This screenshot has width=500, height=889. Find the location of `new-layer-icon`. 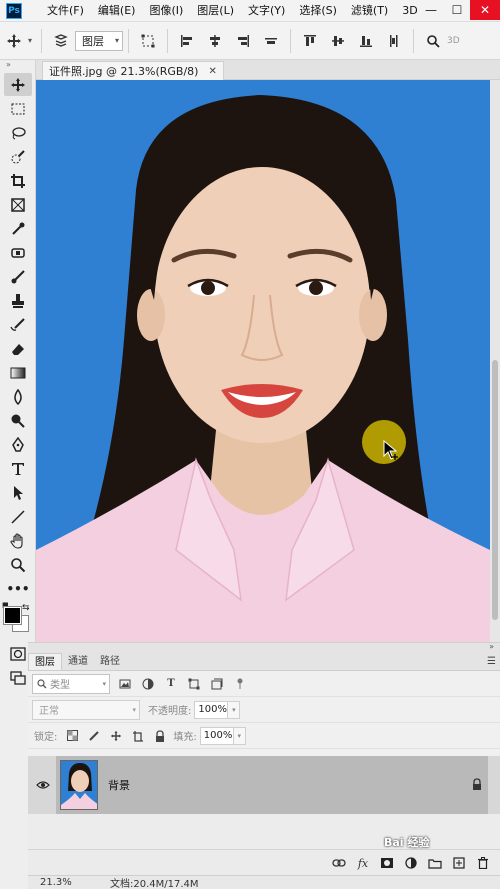

new-layer-icon is located at coordinates (459, 863).